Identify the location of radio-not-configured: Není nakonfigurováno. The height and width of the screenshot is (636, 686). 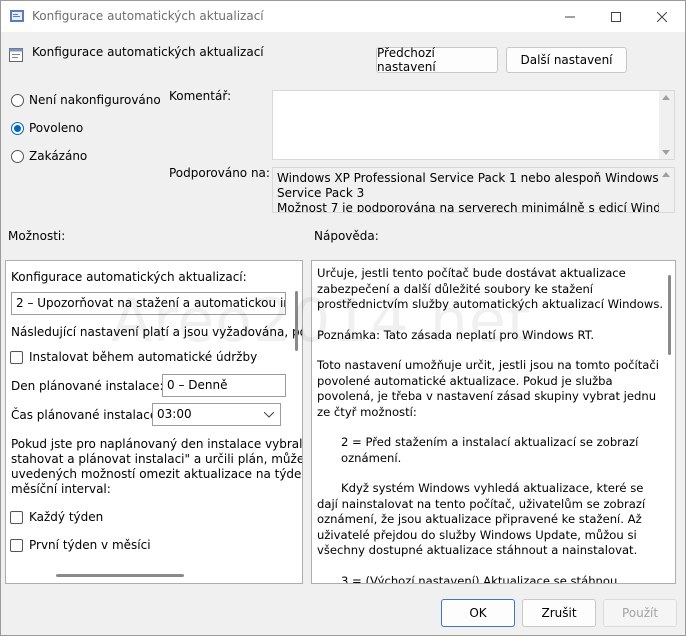
(86, 100).